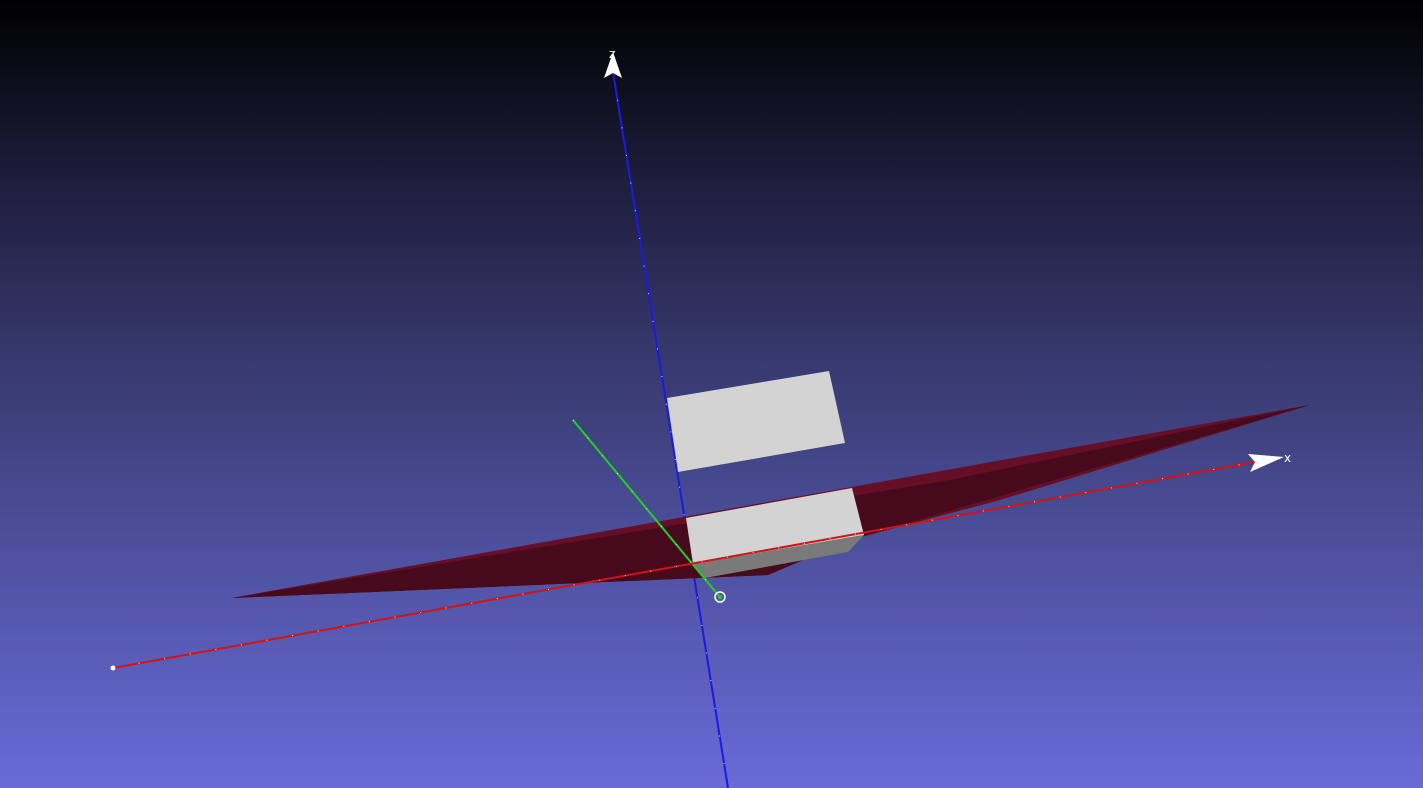  What do you see at coordinates (612, 54) in the screenshot?
I see `z-axis-label: z` at bounding box center [612, 54].